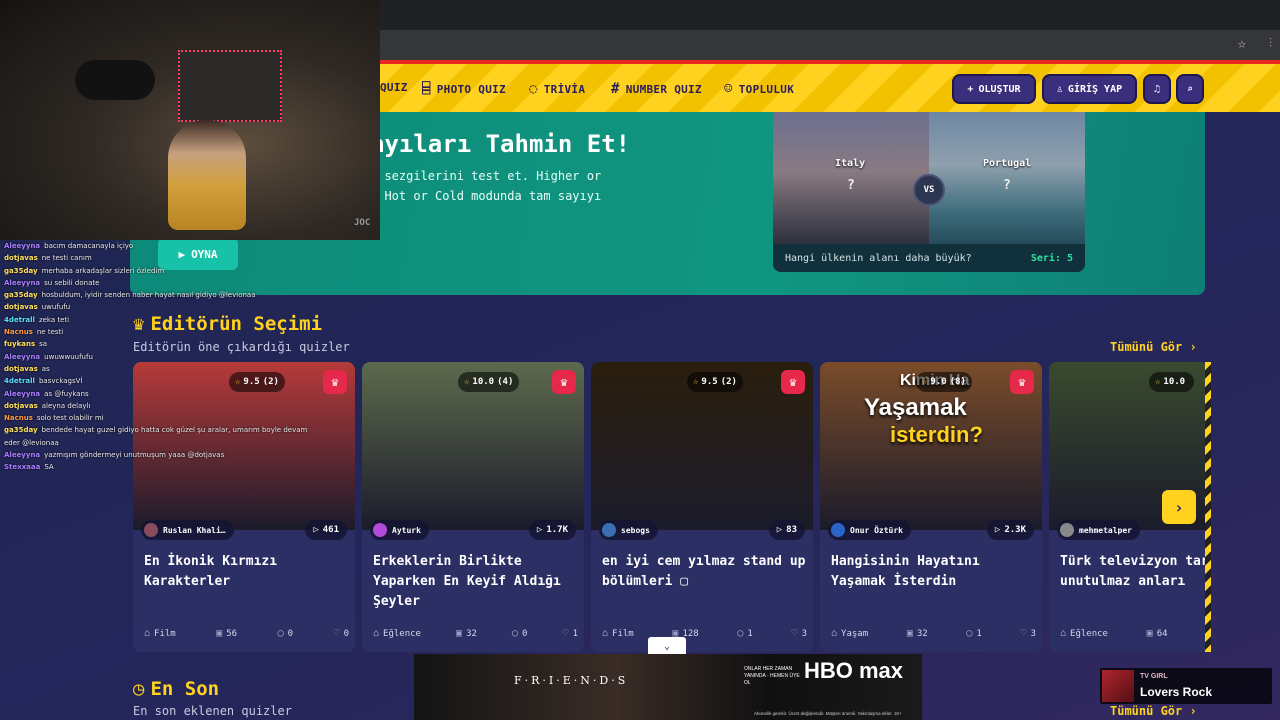 This screenshot has width=1280, height=720. I want to click on chat-text: ne testi canım, so click(66, 258).